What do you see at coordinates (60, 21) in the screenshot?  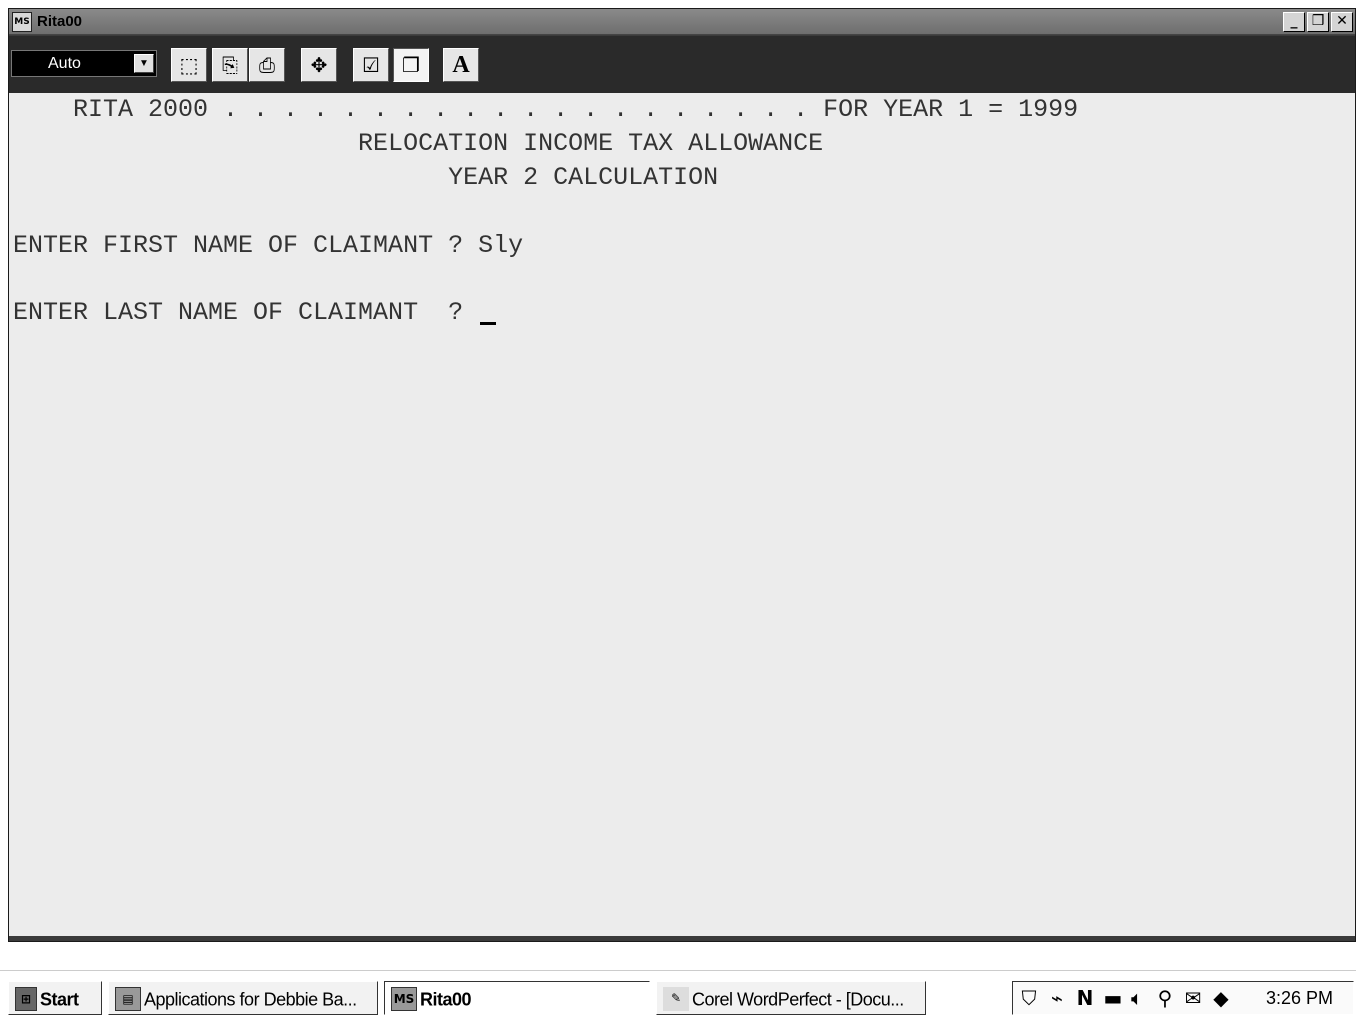 I see `window-title: Rita00` at bounding box center [60, 21].